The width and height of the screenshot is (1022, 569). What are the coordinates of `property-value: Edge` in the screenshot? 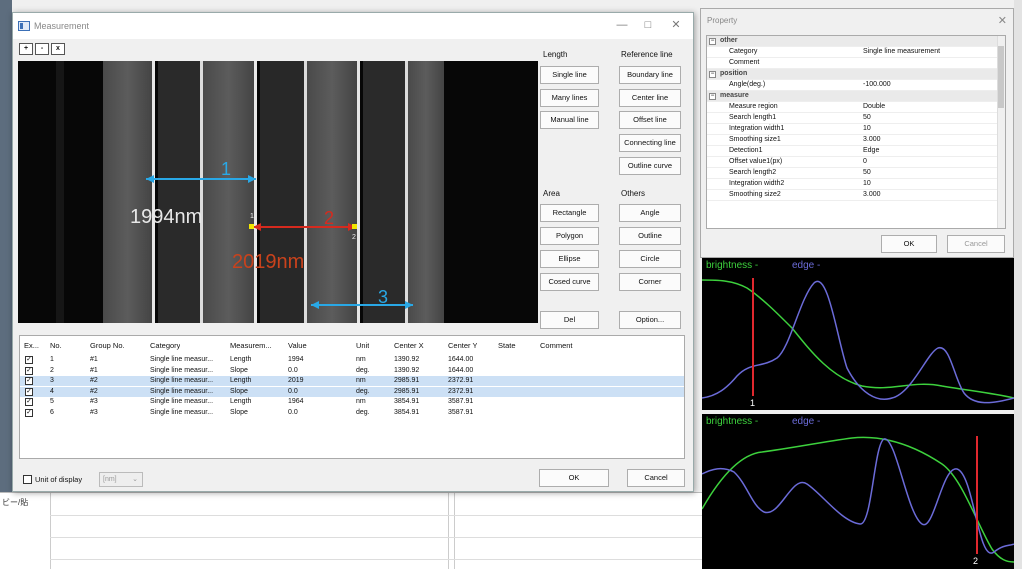 It's located at (871, 151).